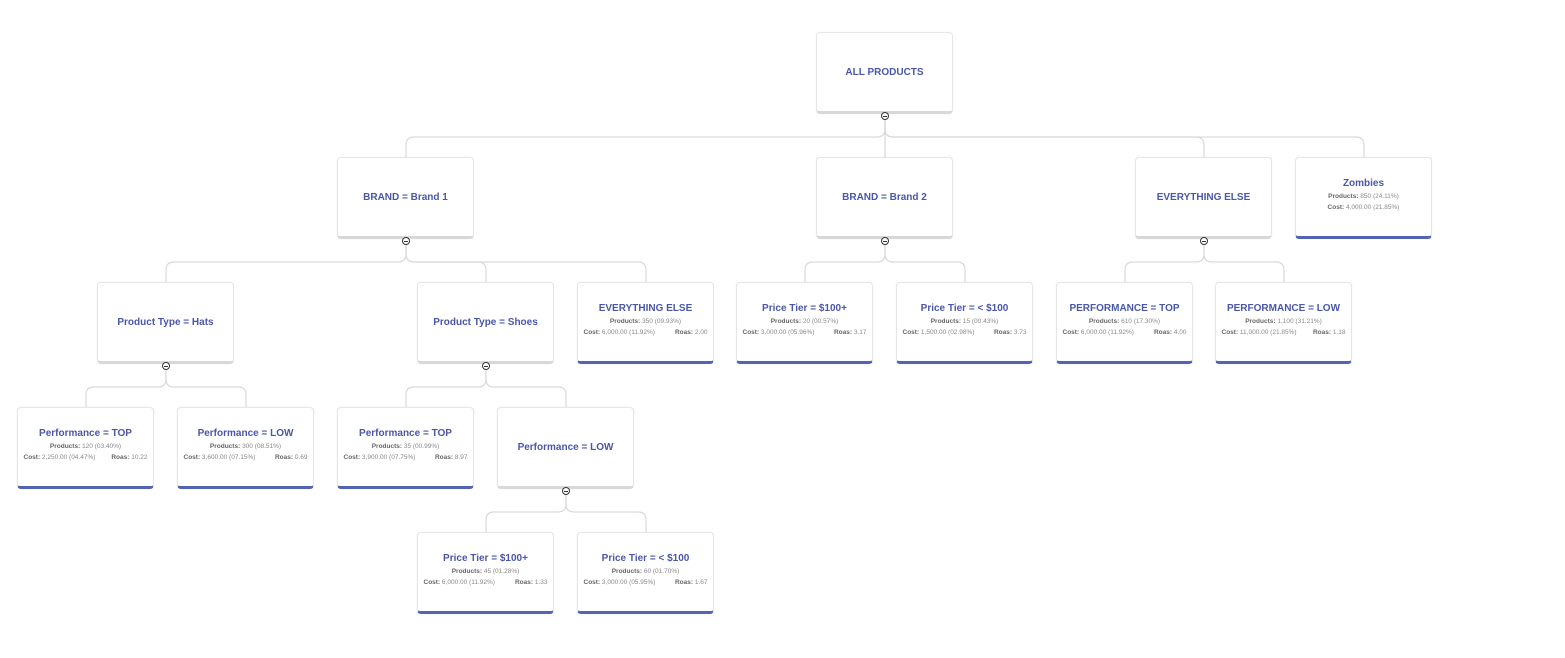 This screenshot has height=658, width=1565. I want to click on cost-roas-row: Cost: 1,500.00 (02.98%) Roas: 3.73, so click(965, 332).